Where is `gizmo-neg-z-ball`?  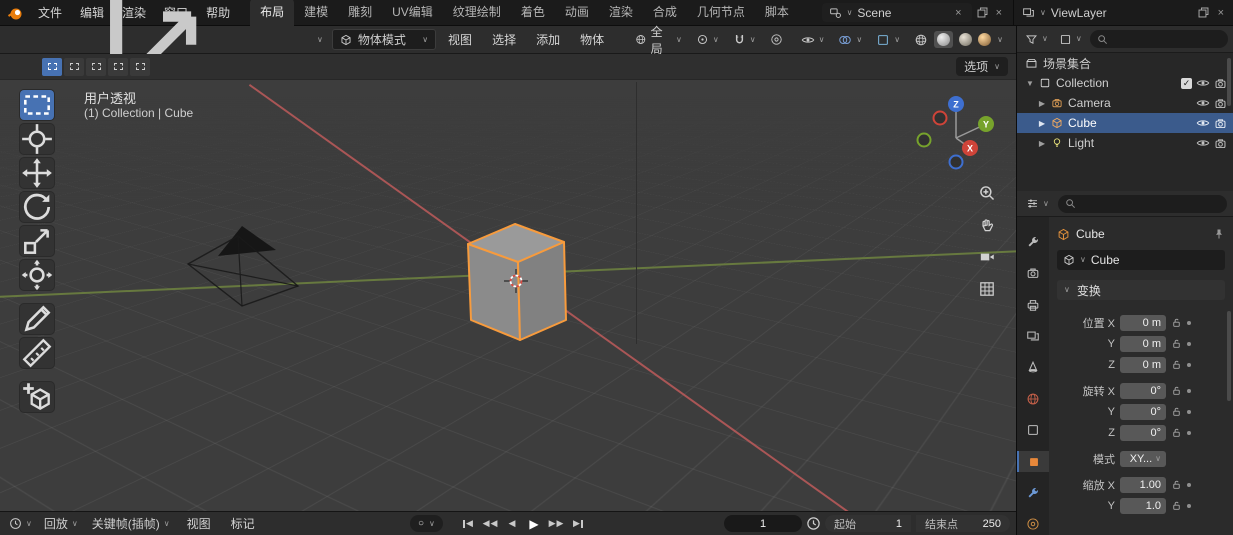
gizmo-neg-z-ball is located at coordinates (956, 162).